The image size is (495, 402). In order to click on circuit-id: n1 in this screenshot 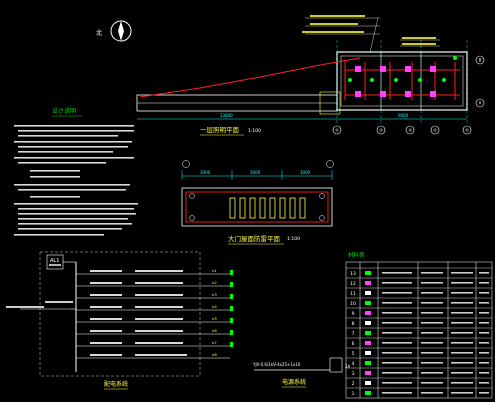, I will do `click(214, 270)`.